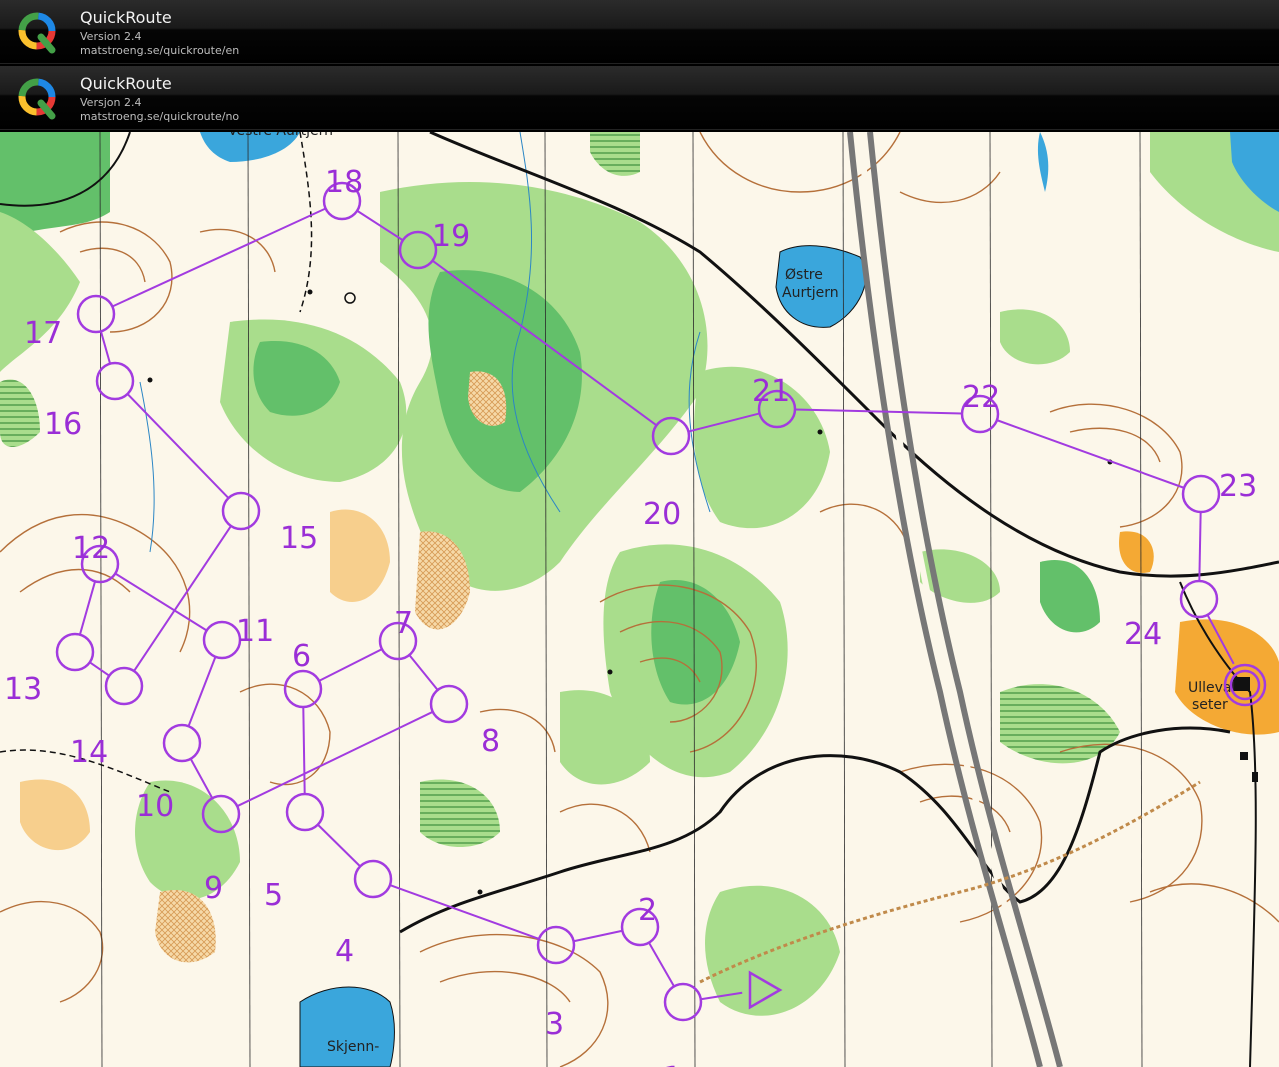 This screenshot has height=1067, width=1279. I want to click on control-number: 22, so click(981, 397).